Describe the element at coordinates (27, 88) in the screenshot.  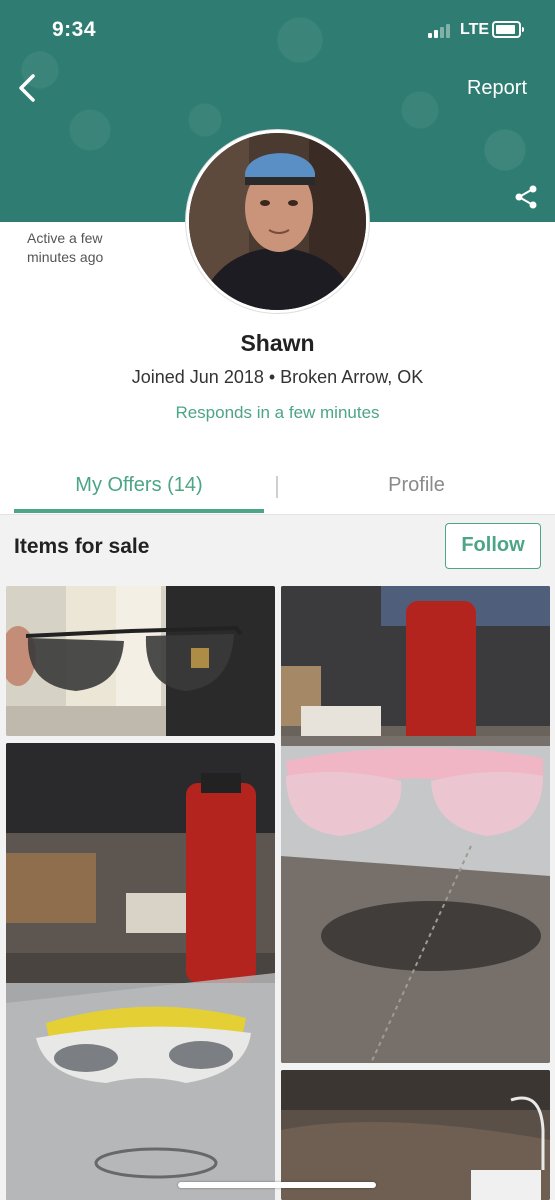
I see `chevron-left-icon` at that location.